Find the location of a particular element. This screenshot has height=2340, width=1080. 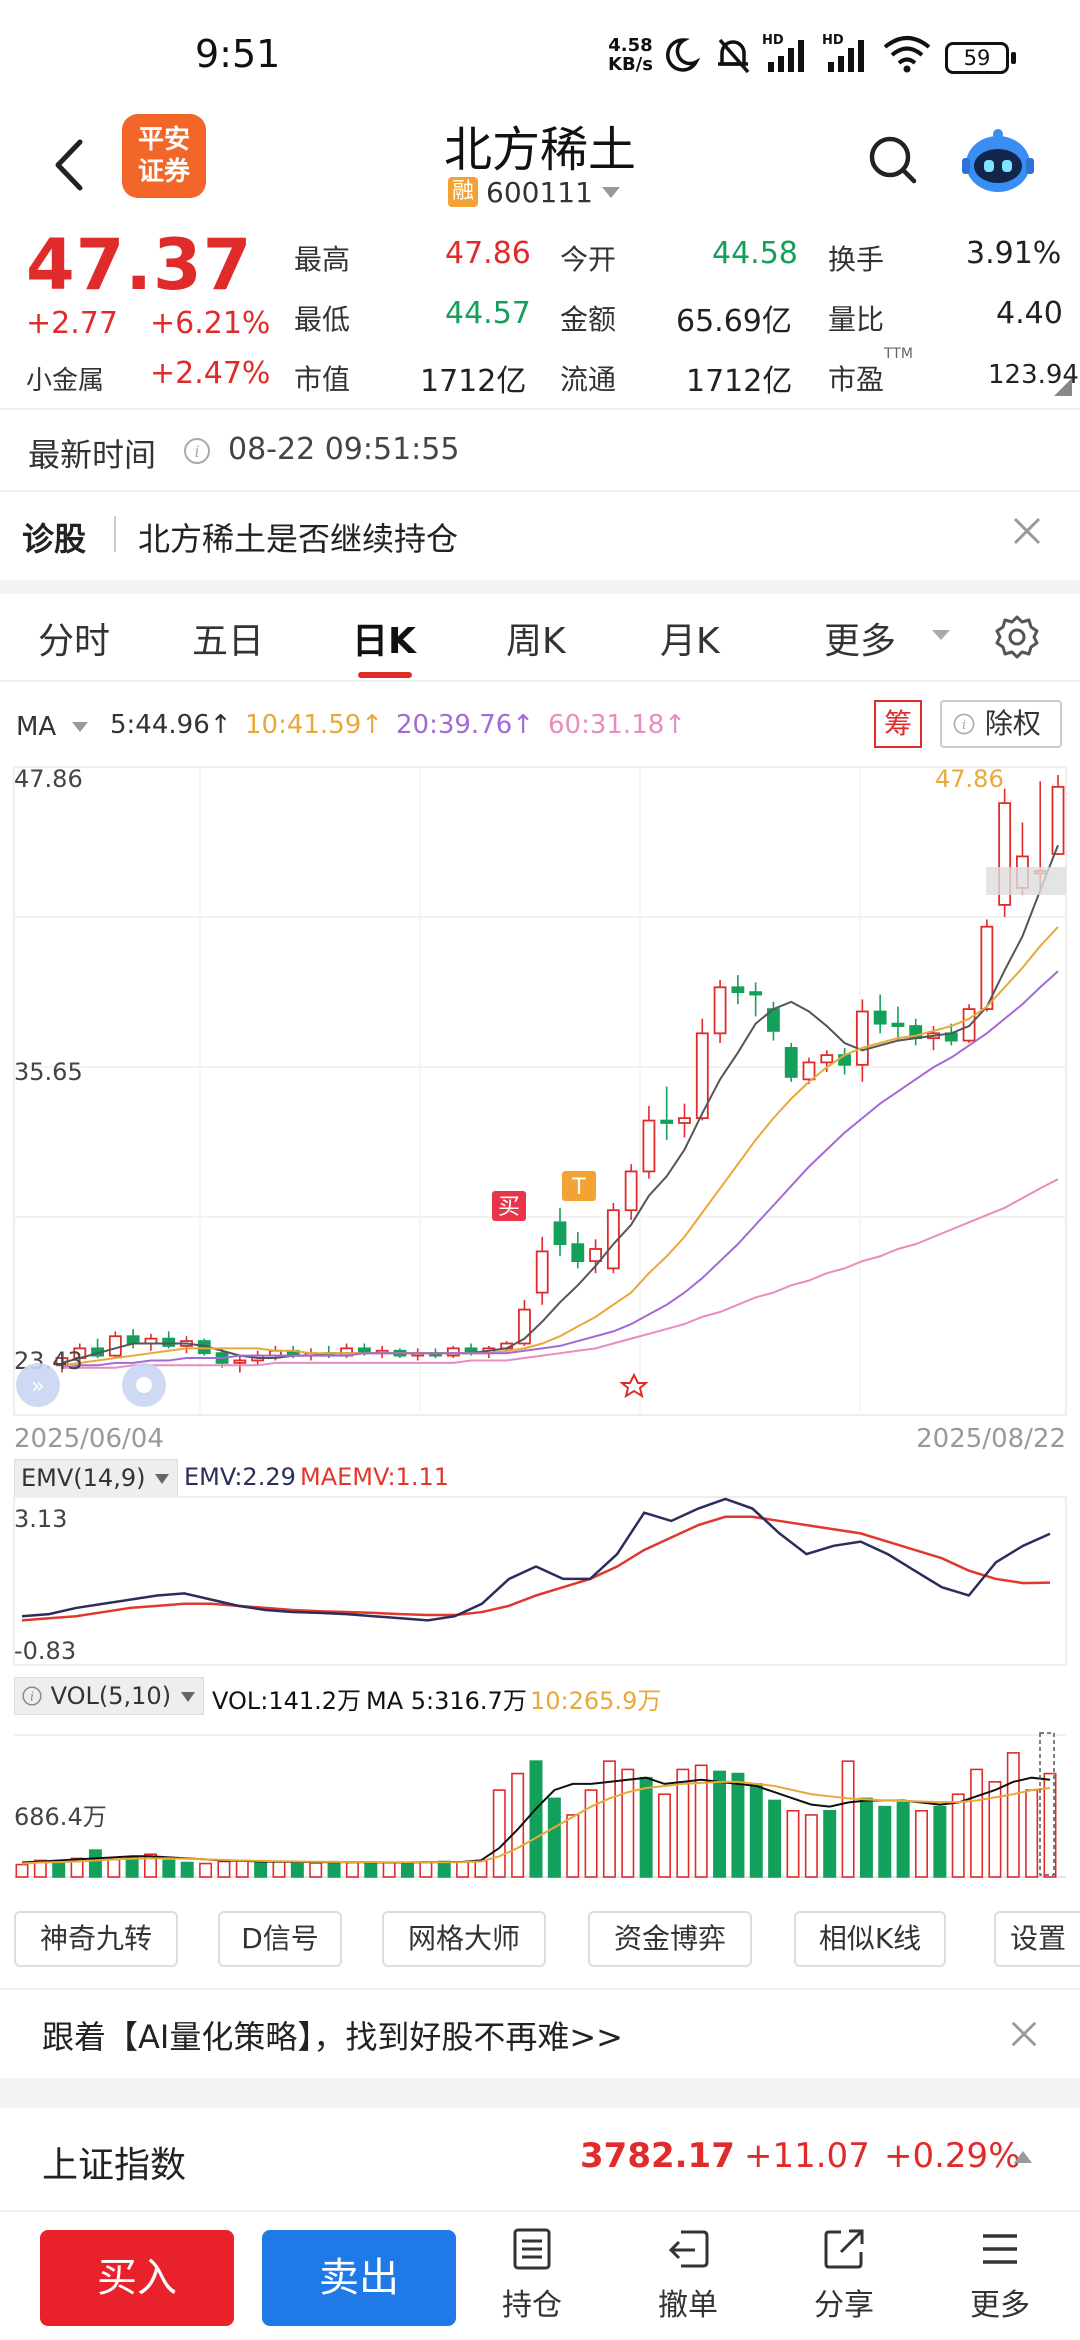

ma5-value: 5:44.96↑ is located at coordinates (171, 725).